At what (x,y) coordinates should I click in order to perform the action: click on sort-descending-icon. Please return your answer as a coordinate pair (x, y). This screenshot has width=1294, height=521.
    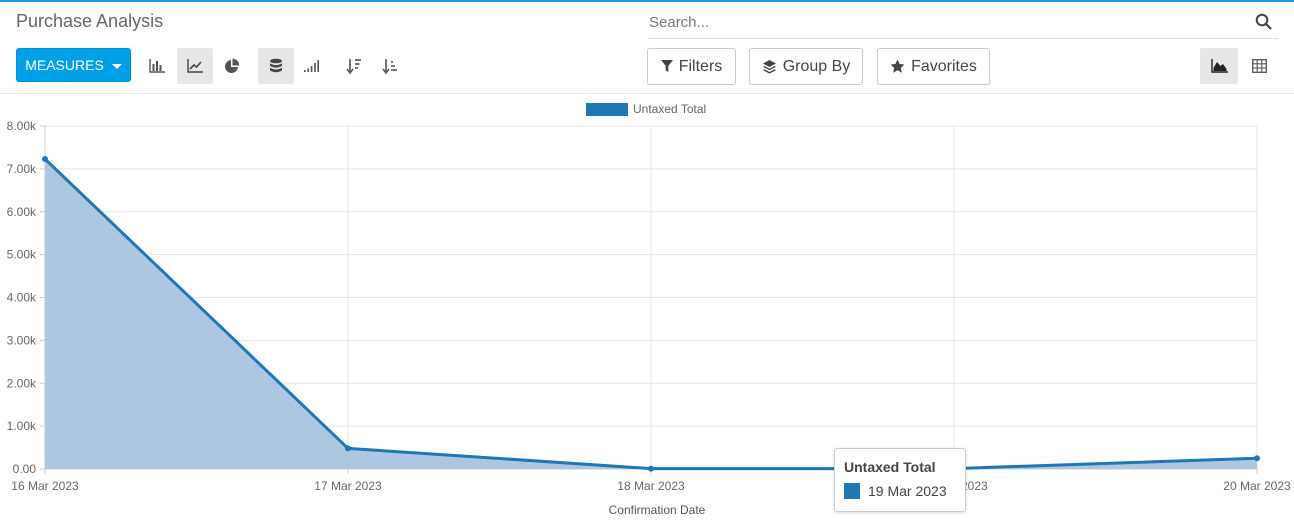
    Looking at the image, I should click on (353, 66).